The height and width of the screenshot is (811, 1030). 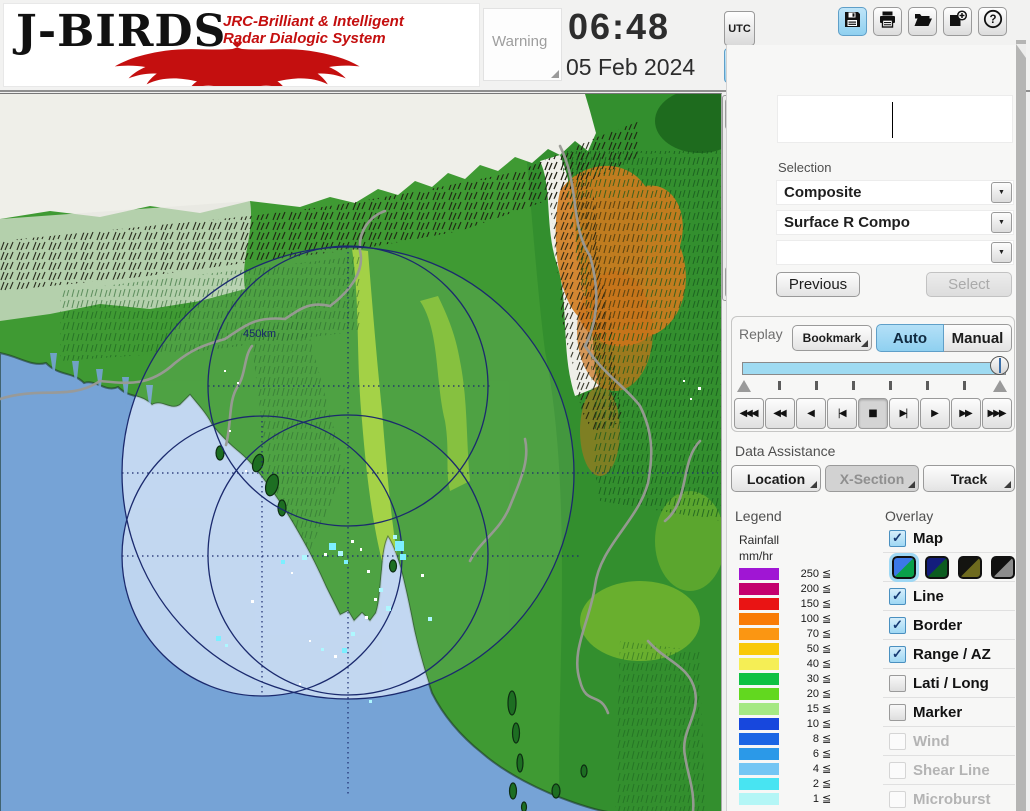 What do you see at coordinates (809, 588) in the screenshot?
I see `legend-value: 200` at bounding box center [809, 588].